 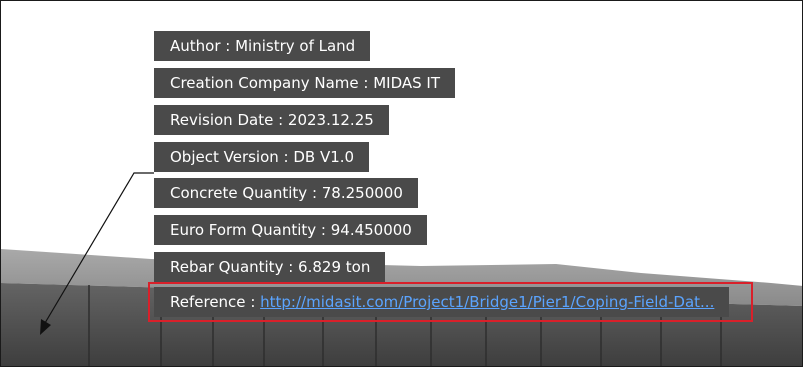 I want to click on concrete-quantity-key: Concrete Quantity, so click(x=239, y=193).